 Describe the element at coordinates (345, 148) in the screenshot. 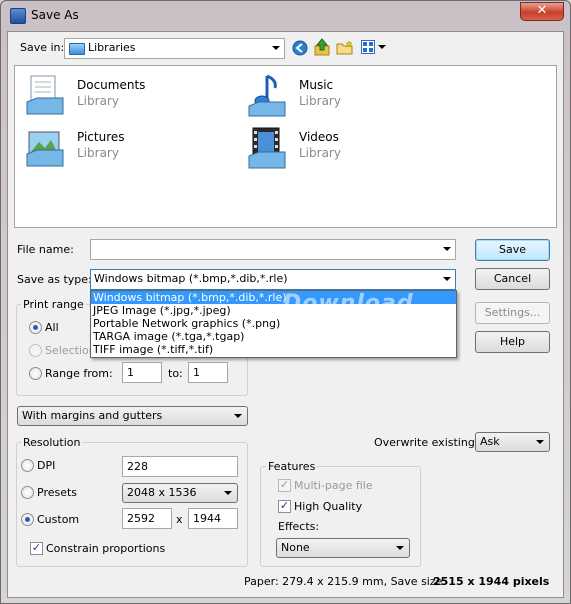

I see `library-item-videos: Videos Library` at that location.